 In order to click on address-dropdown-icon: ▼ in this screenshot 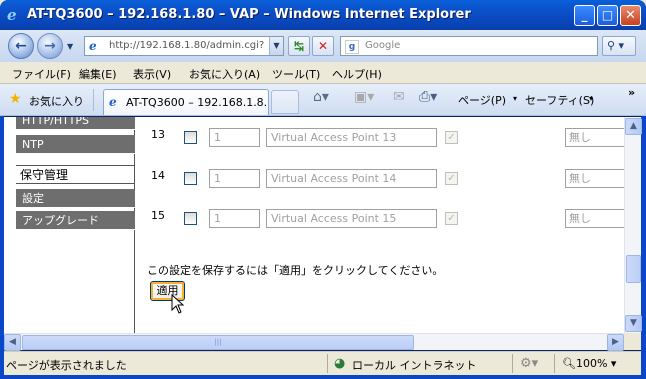, I will do `click(276, 46)`.